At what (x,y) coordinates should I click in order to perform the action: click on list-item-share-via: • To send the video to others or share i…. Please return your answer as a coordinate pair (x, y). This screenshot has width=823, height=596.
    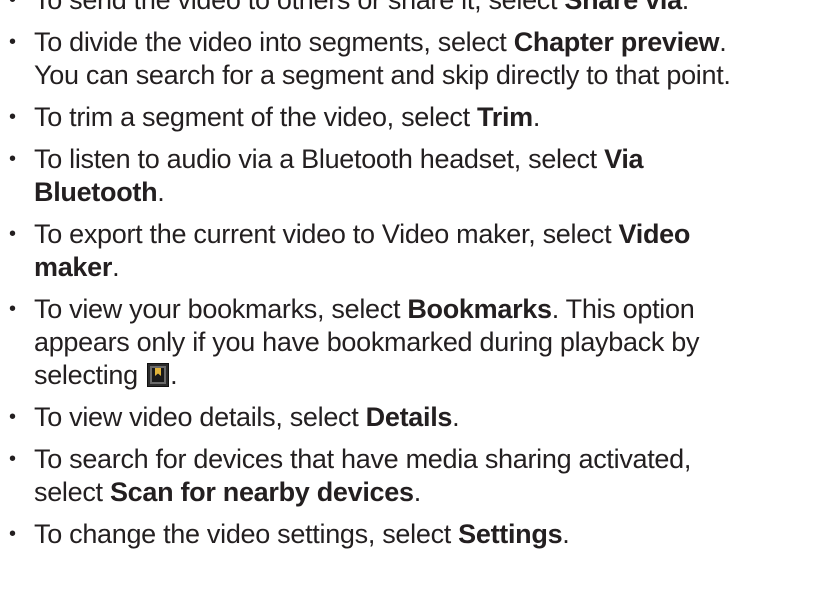
    Looking at the image, I should click on (411, 8).